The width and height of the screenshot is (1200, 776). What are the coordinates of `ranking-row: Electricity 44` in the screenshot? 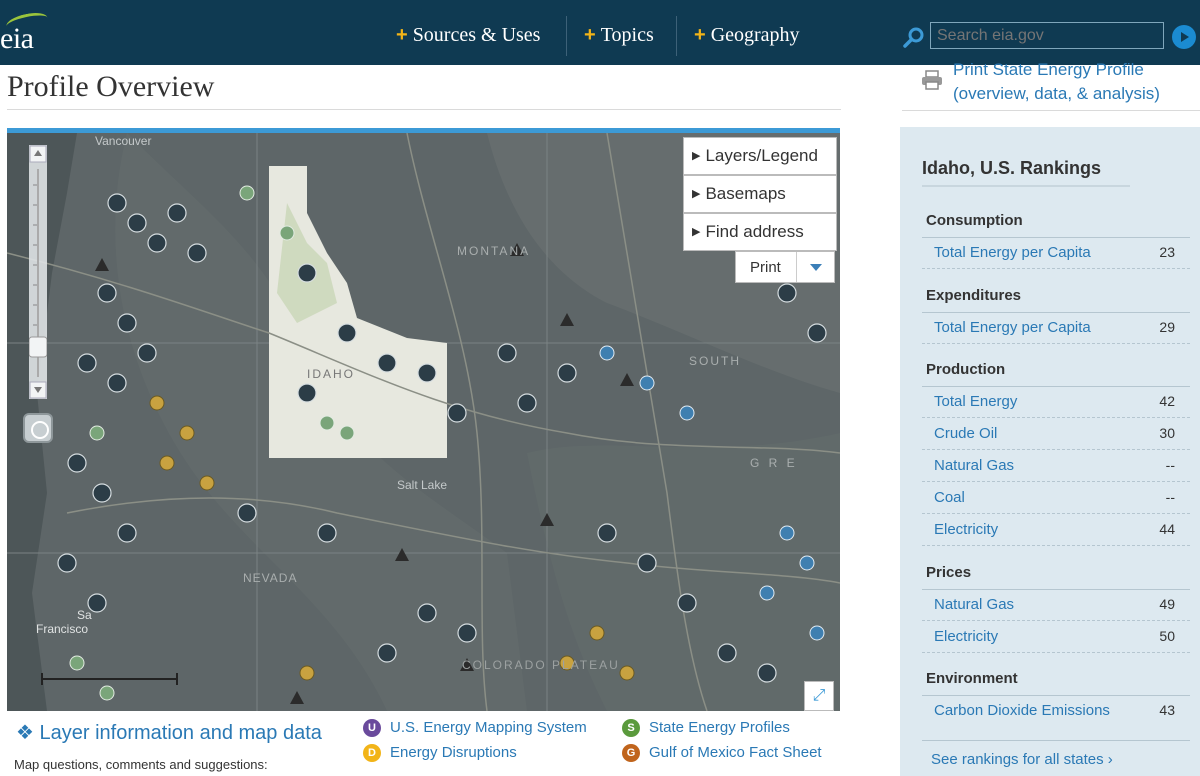 It's located at (1056, 530).